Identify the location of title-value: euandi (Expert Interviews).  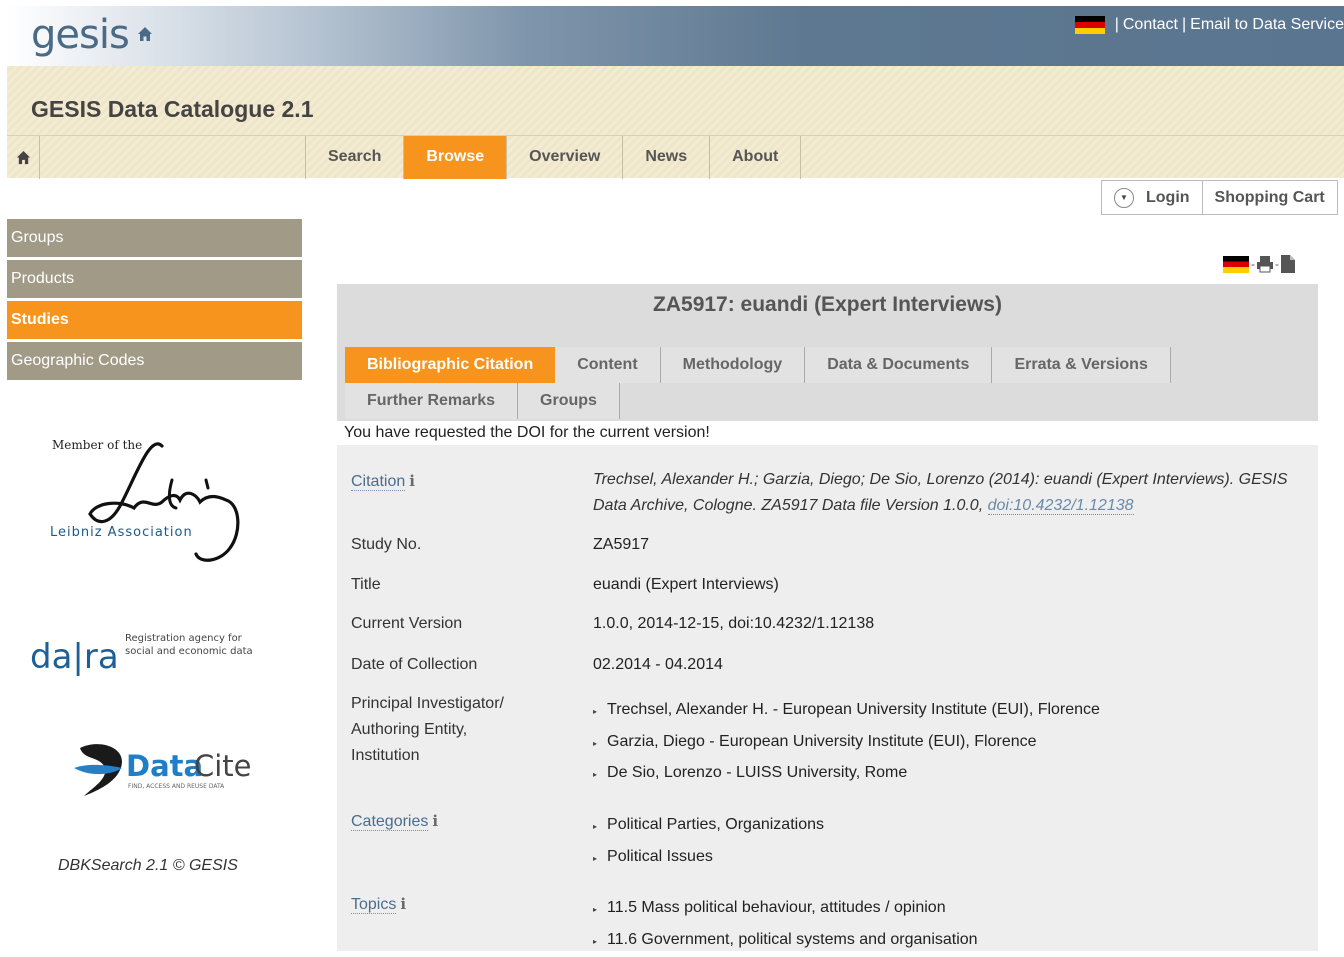
(686, 584).